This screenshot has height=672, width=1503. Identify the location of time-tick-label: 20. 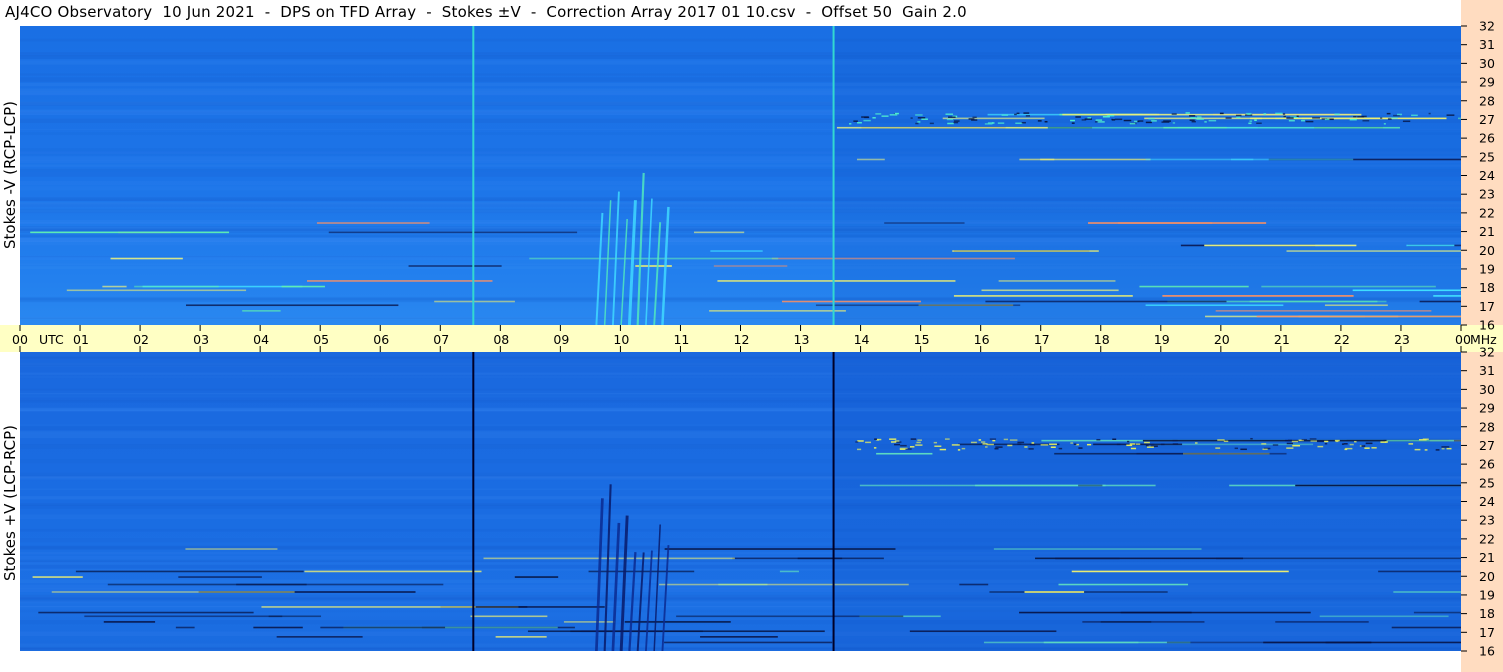
(1222, 339).